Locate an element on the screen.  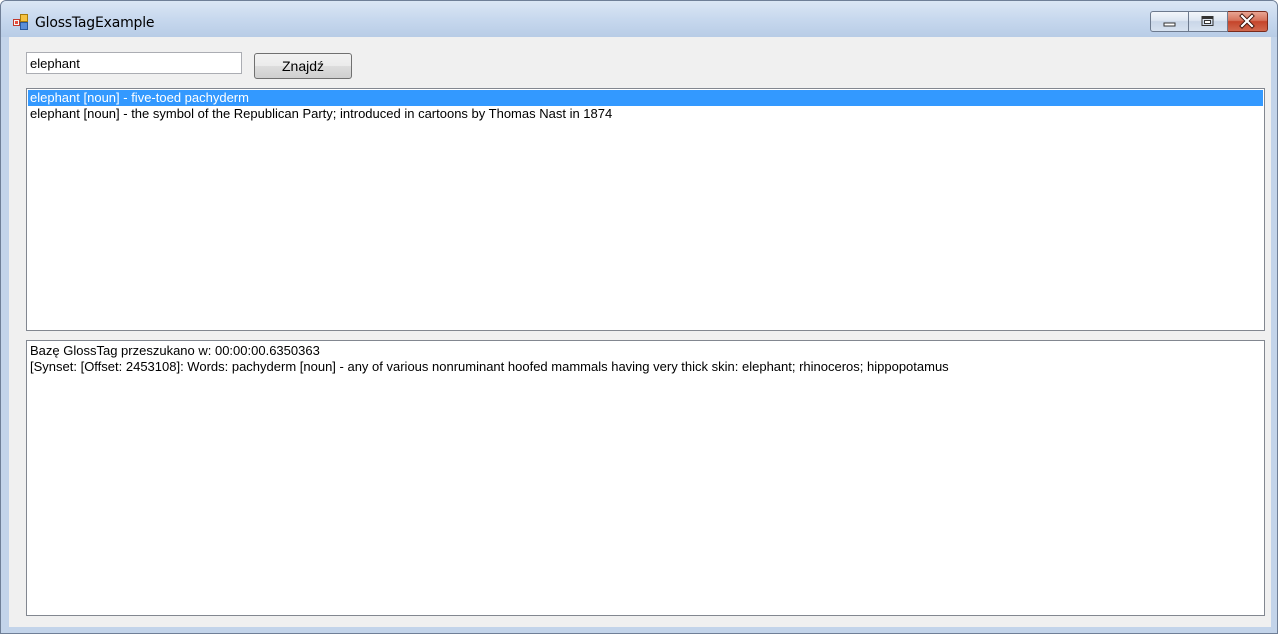
search-input is located at coordinates (134, 63).